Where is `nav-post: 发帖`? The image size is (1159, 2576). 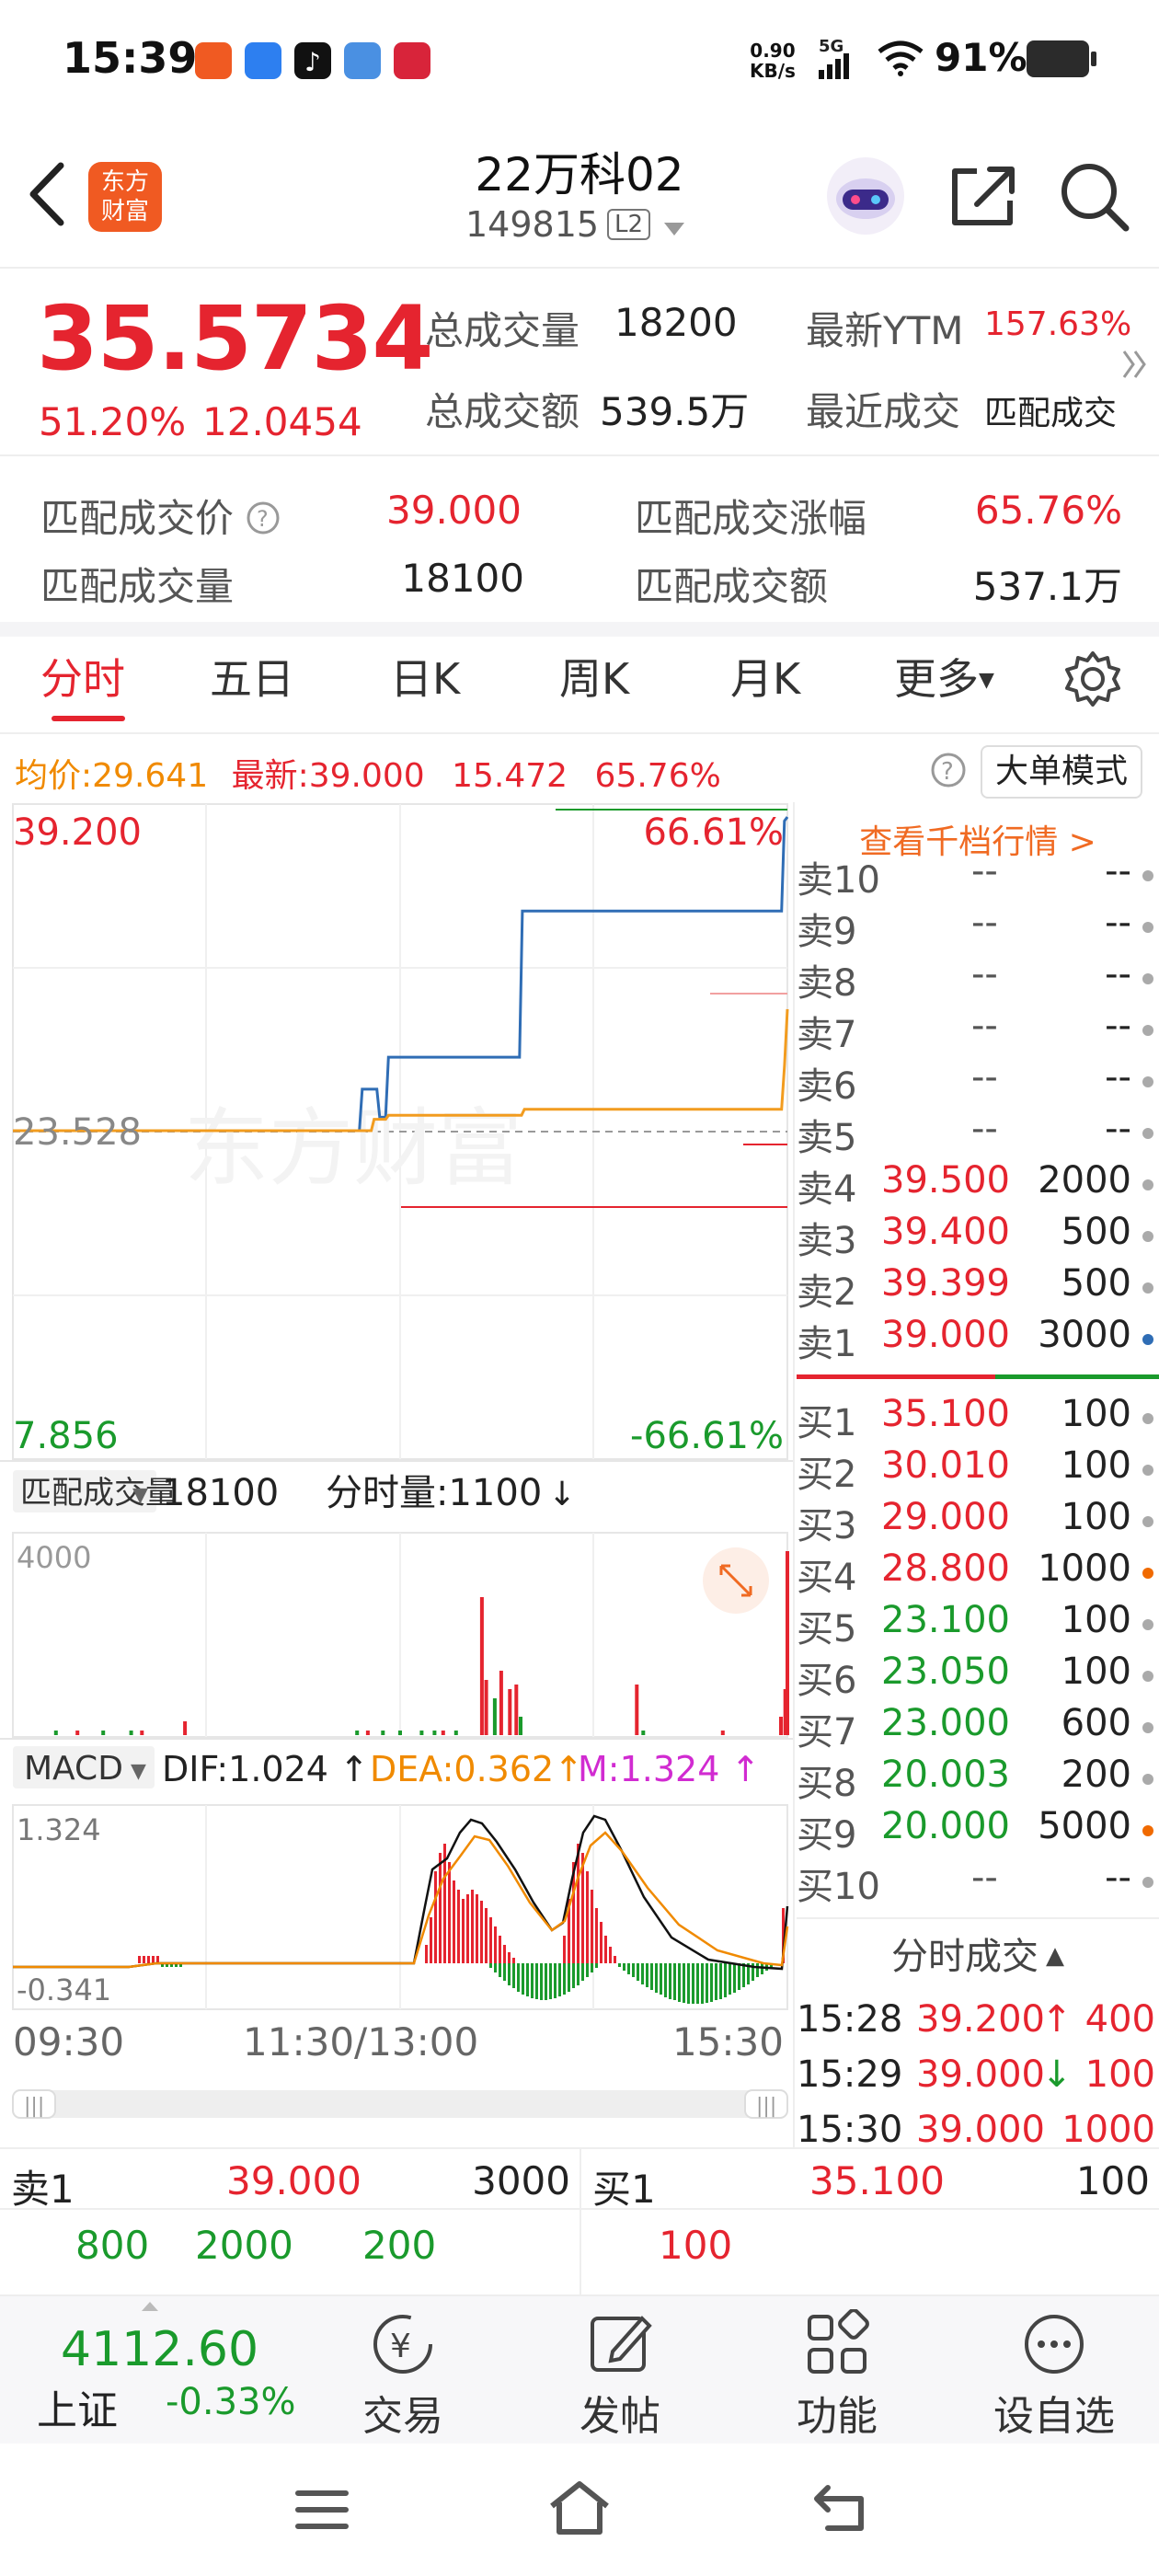 nav-post: 发帖 is located at coordinates (620, 2375).